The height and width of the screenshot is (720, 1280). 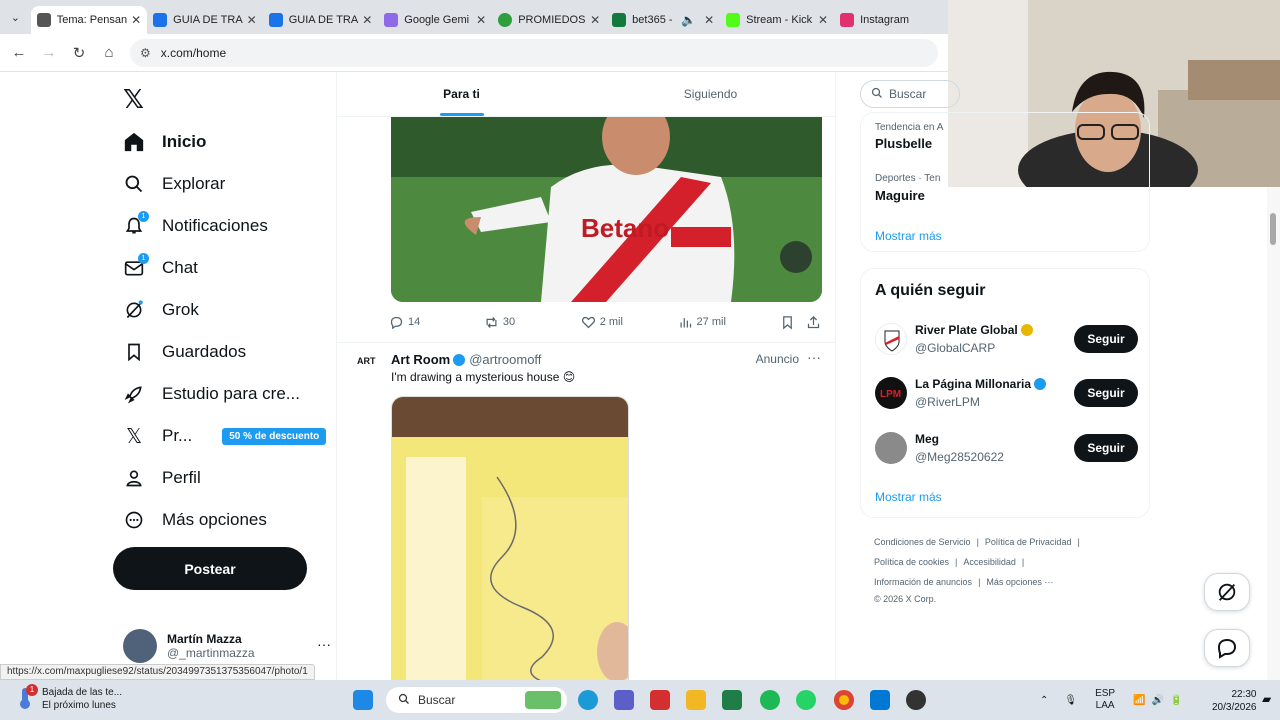 I want to click on grok-fab-button, so click(x=1227, y=592).